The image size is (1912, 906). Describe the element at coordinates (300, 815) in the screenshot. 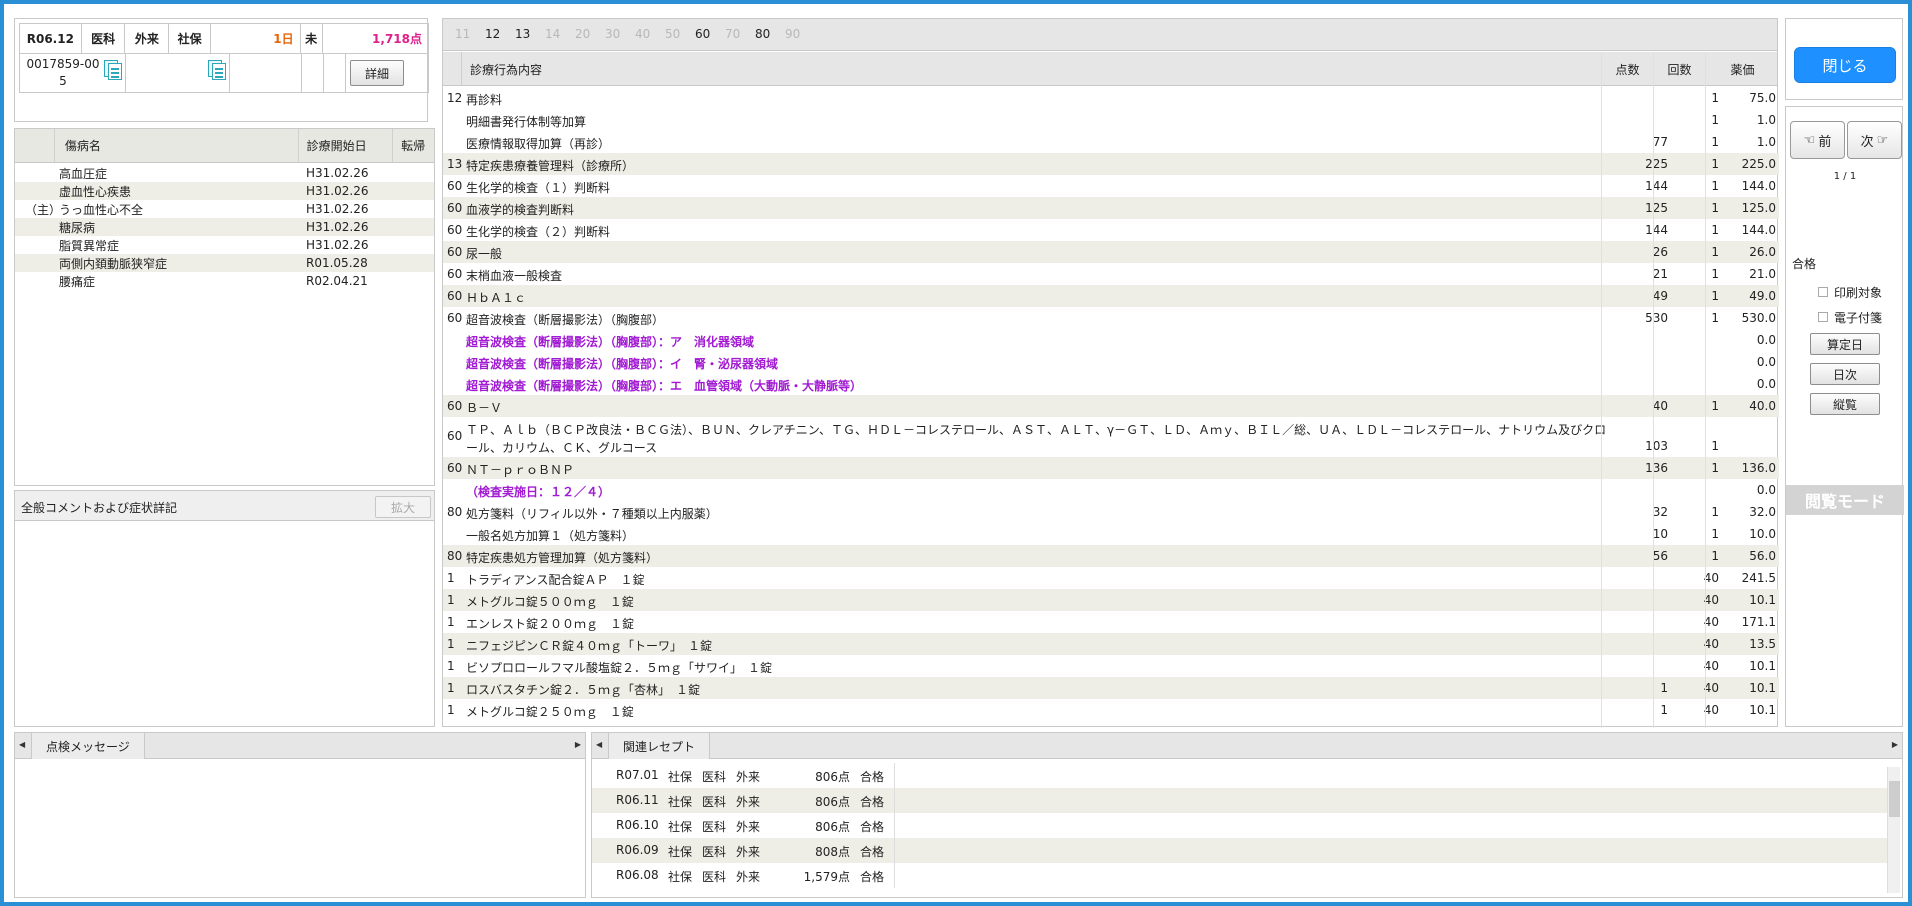

I see `check-messages-panel: ◀ 点検メッセージ ▶` at that location.